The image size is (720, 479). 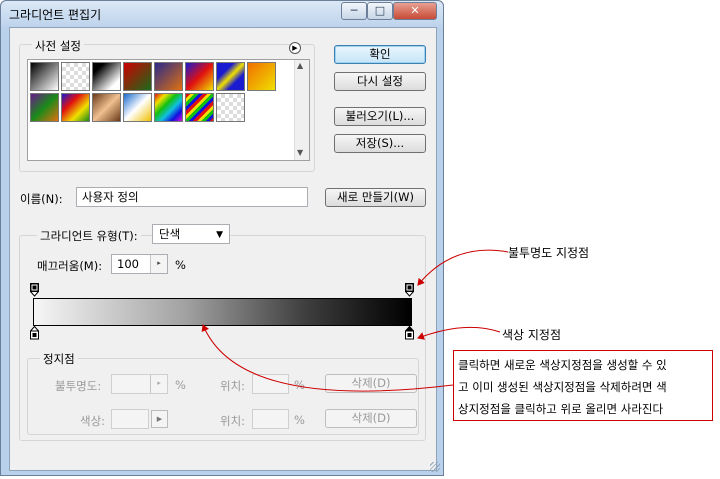 What do you see at coordinates (532, 335) in the screenshot?
I see `annotation-color-stop: 색상 지정점` at bounding box center [532, 335].